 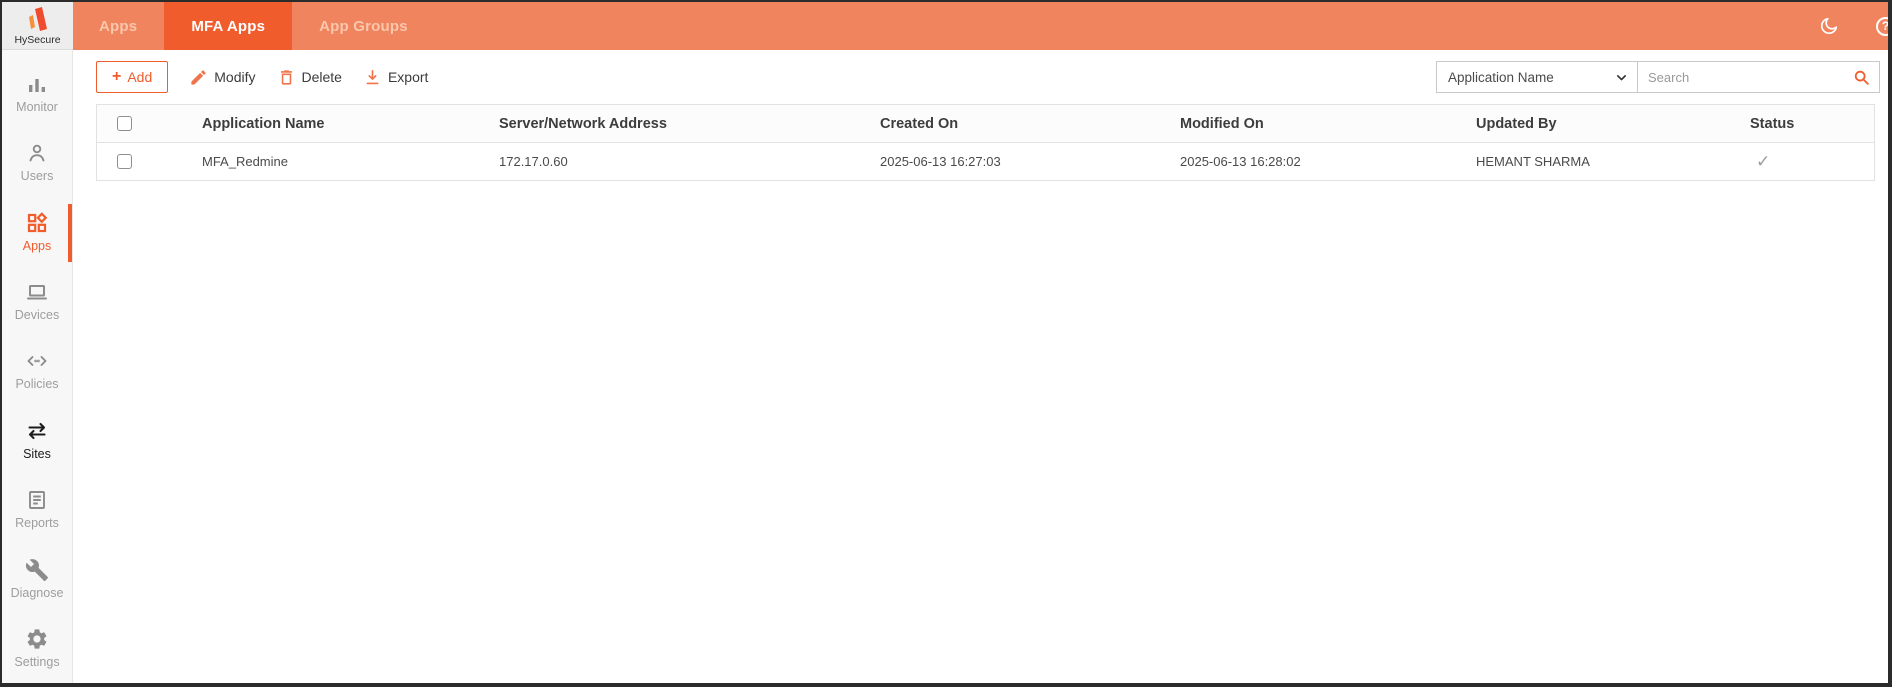 What do you see at coordinates (198, 77) in the screenshot?
I see `pencil-icon` at bounding box center [198, 77].